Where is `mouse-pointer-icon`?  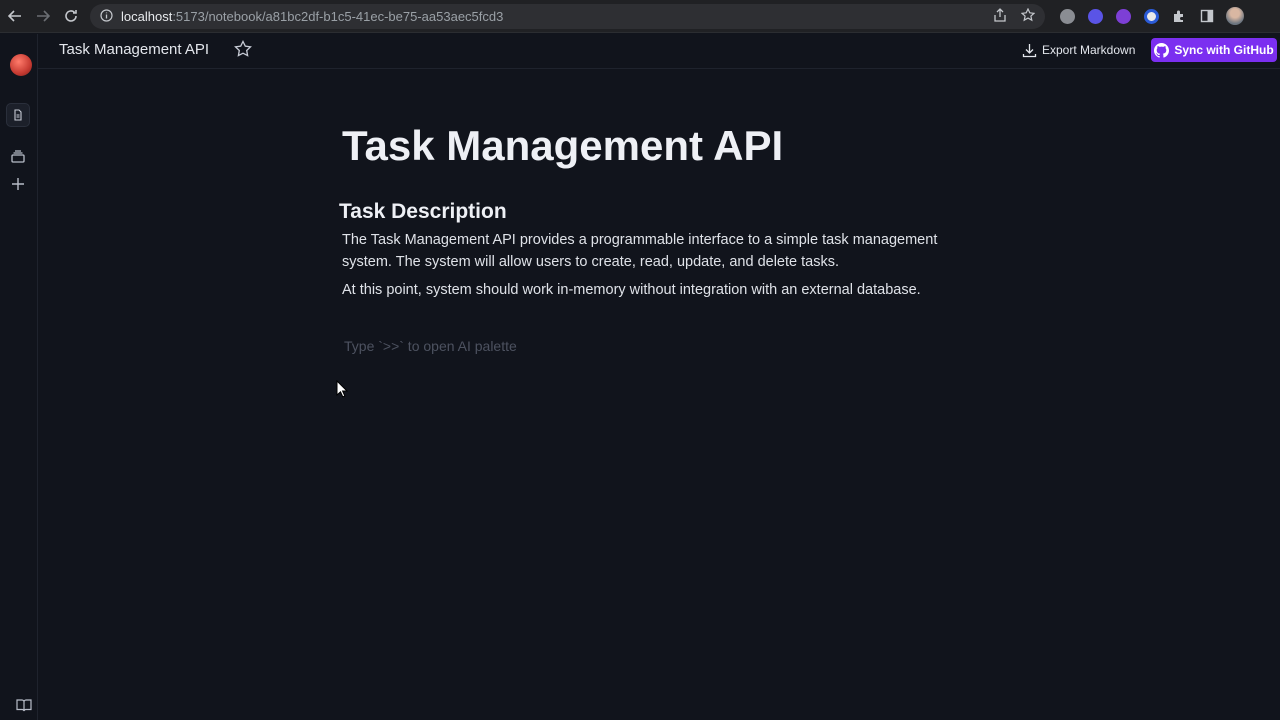 mouse-pointer-icon is located at coordinates (342, 389).